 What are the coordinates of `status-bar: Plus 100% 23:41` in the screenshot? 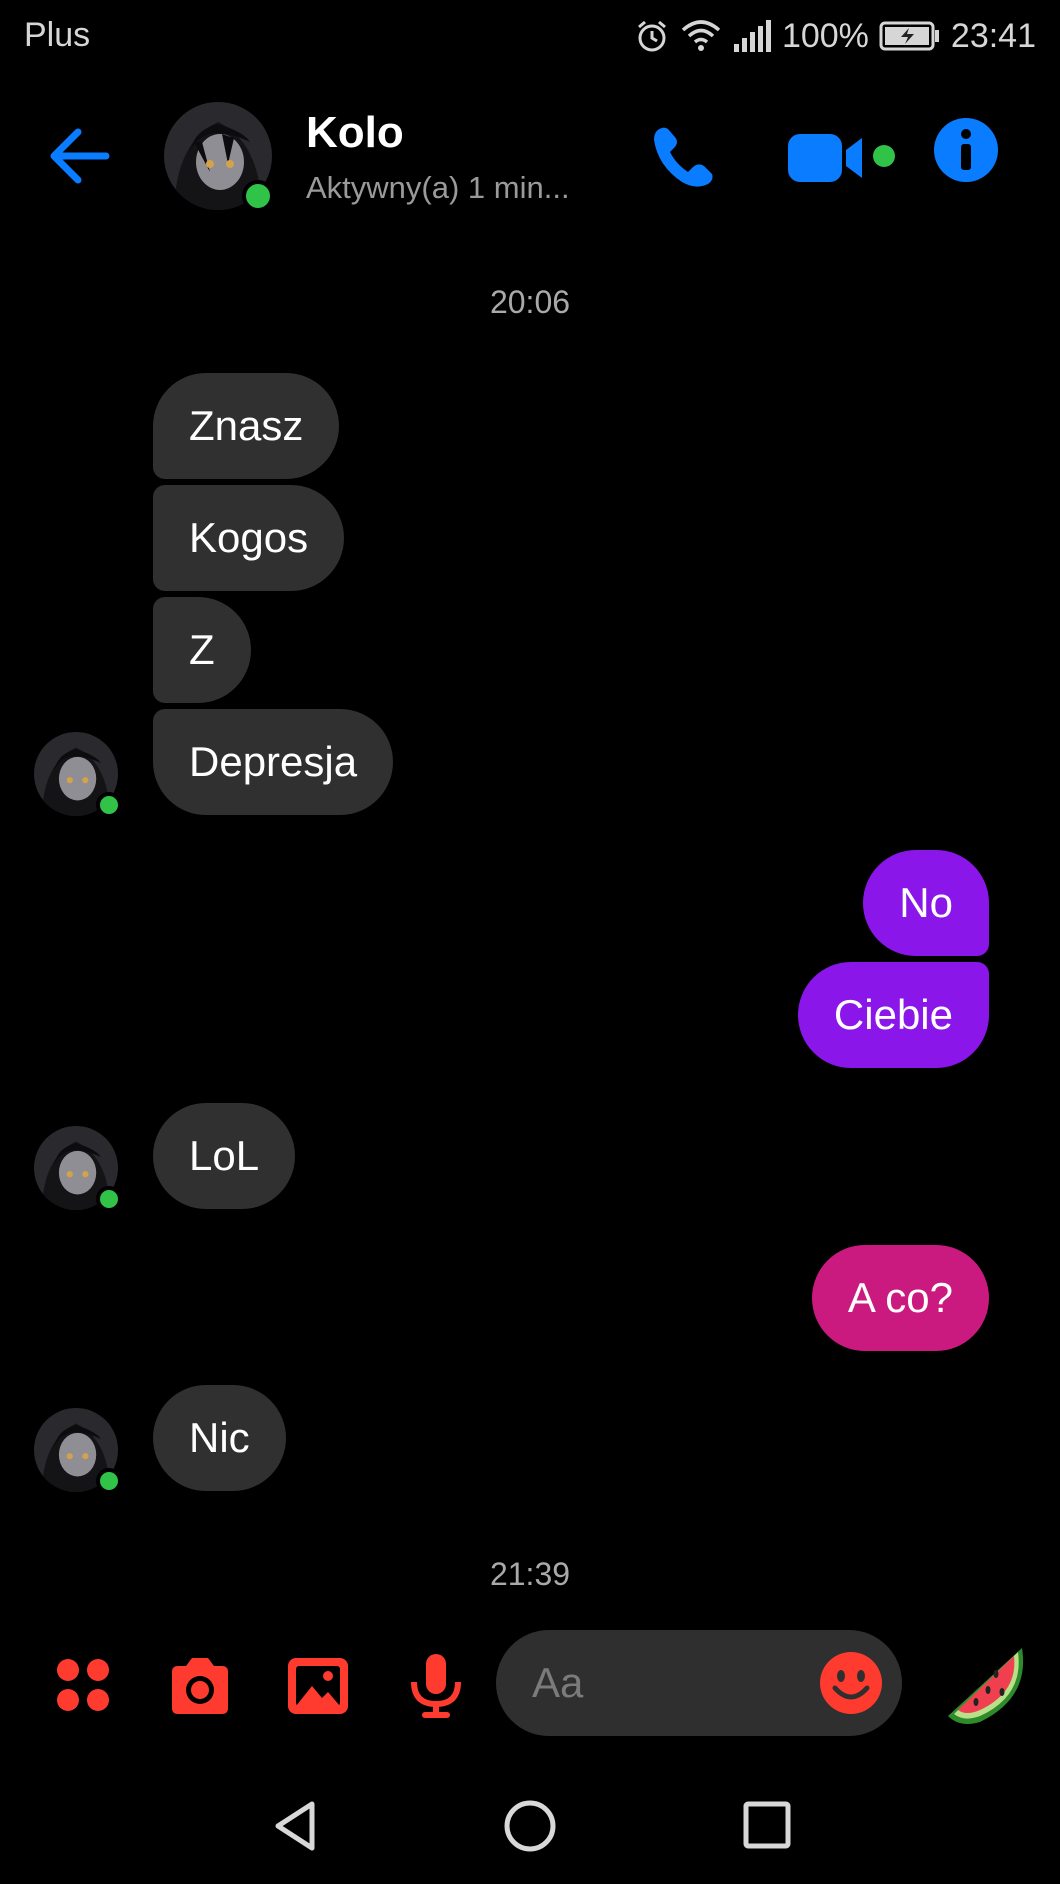 It's located at (530, 36).